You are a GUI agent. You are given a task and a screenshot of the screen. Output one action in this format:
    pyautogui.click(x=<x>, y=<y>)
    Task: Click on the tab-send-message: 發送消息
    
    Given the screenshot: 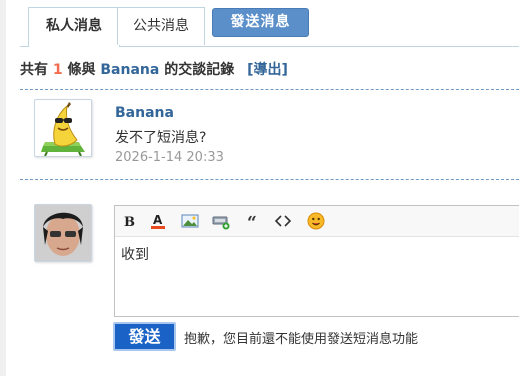 What is the action you would take?
    pyautogui.click(x=260, y=22)
    